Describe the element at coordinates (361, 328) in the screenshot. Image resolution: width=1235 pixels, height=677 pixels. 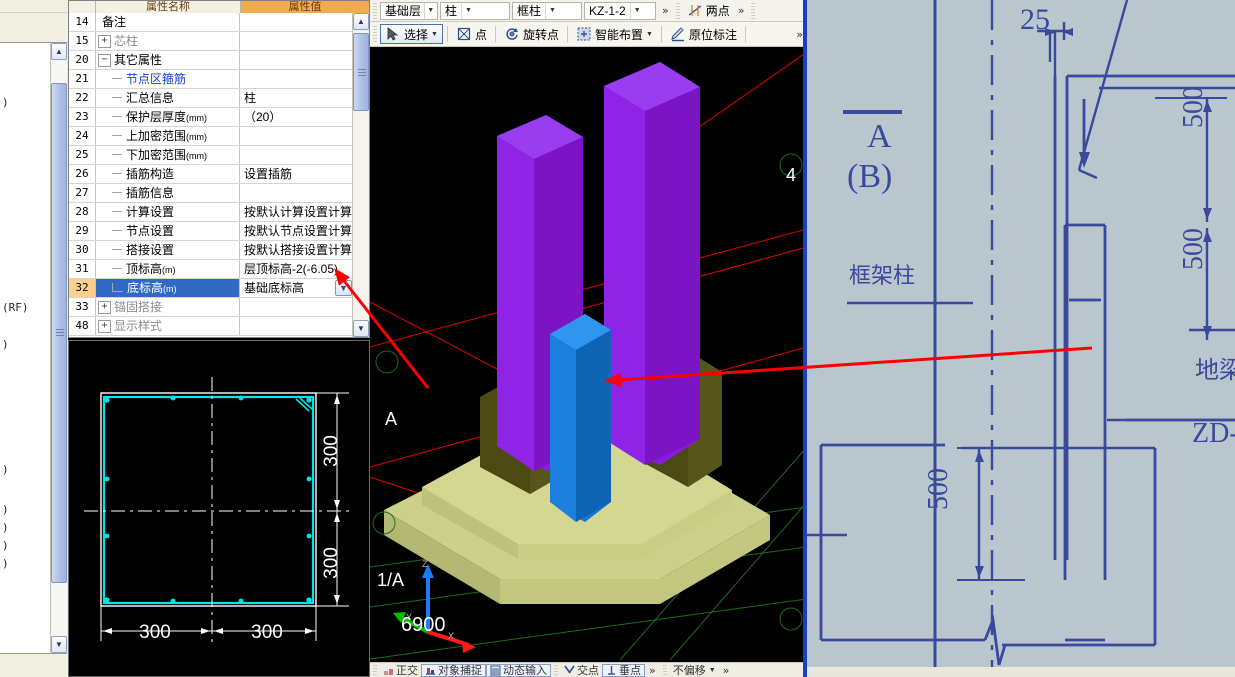
I see `grid-scroll-down-button: ▼` at that location.